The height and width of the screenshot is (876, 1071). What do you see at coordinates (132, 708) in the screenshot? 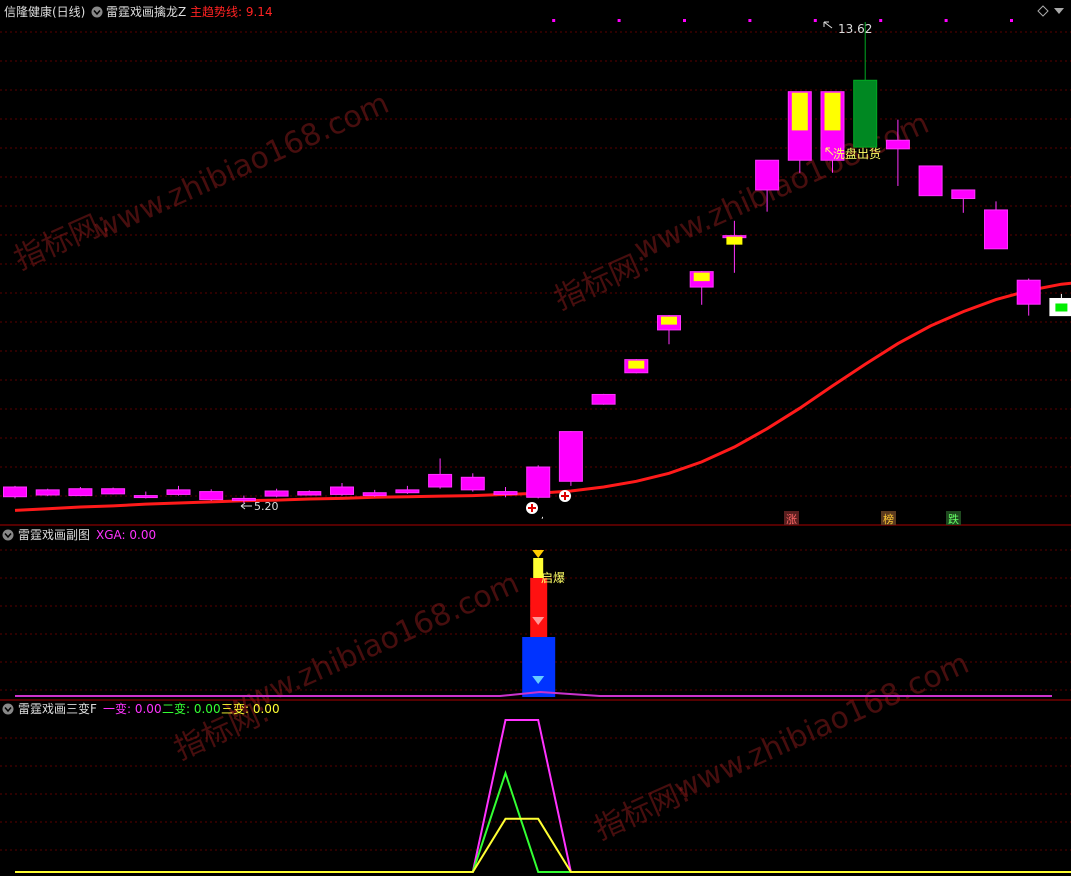
I see `sub2-label-yi: 一变: 0.00` at bounding box center [132, 708].